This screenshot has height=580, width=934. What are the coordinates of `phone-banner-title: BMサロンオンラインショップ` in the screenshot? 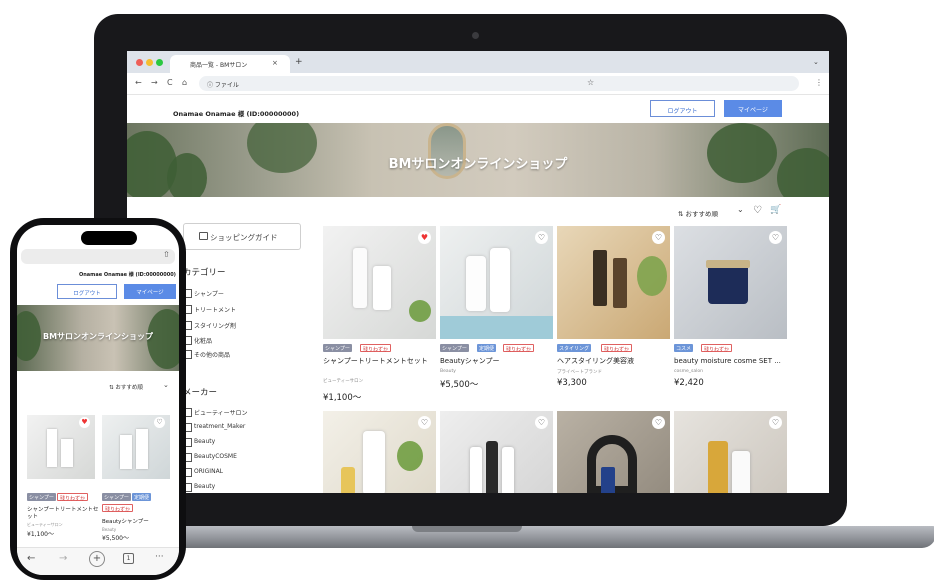 It's located at (98, 336).